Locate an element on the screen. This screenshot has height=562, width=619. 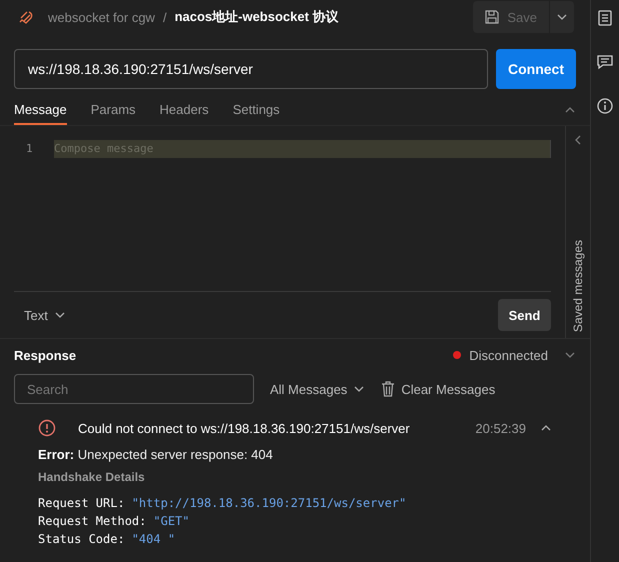
saved-messages-tab: Saved messages is located at coordinates (578, 286).